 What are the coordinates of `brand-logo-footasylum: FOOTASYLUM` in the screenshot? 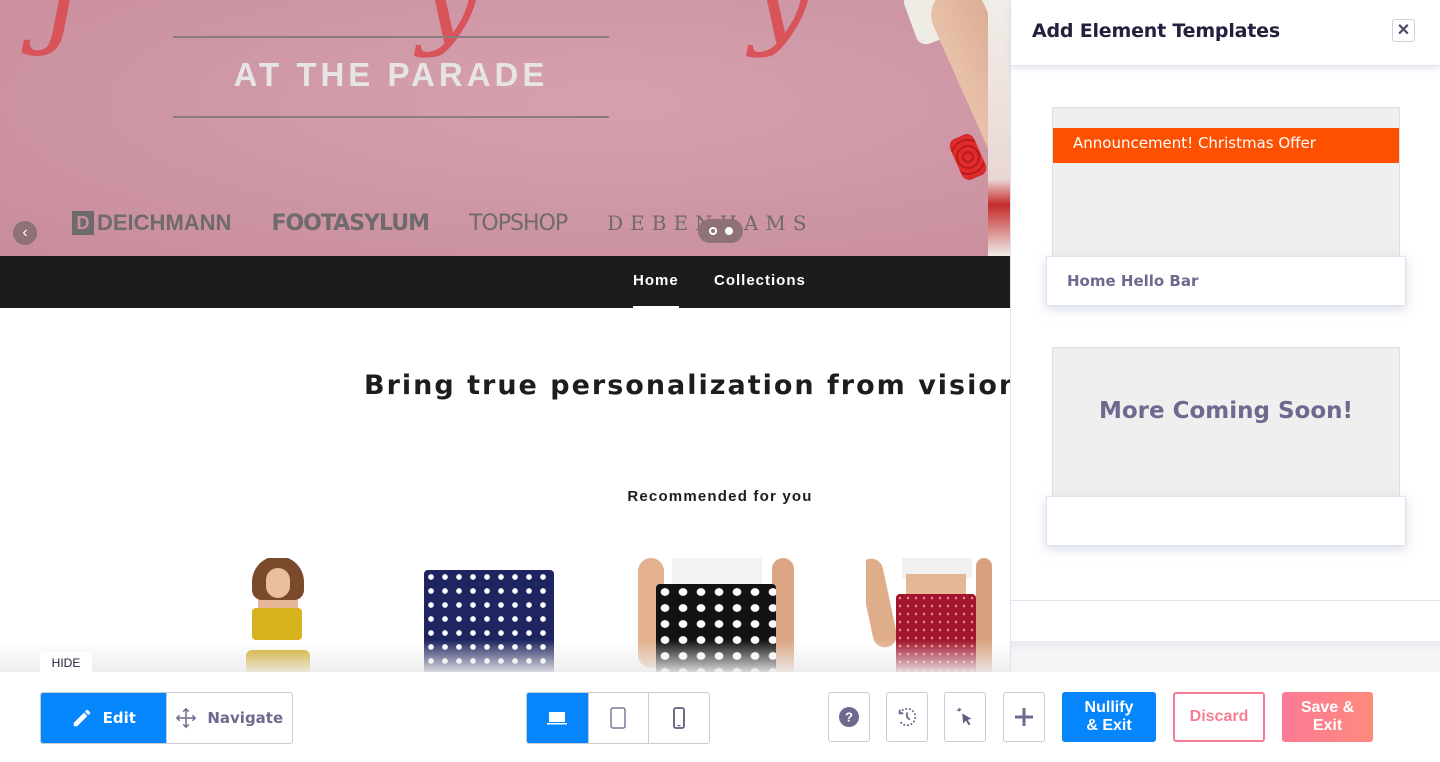 It's located at (350, 223).